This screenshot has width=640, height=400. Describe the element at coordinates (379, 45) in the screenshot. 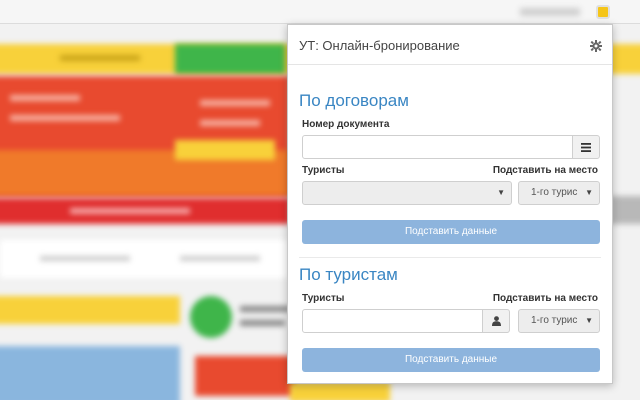

I see `popup-title: УТ: Онлайн-бронирование` at that location.